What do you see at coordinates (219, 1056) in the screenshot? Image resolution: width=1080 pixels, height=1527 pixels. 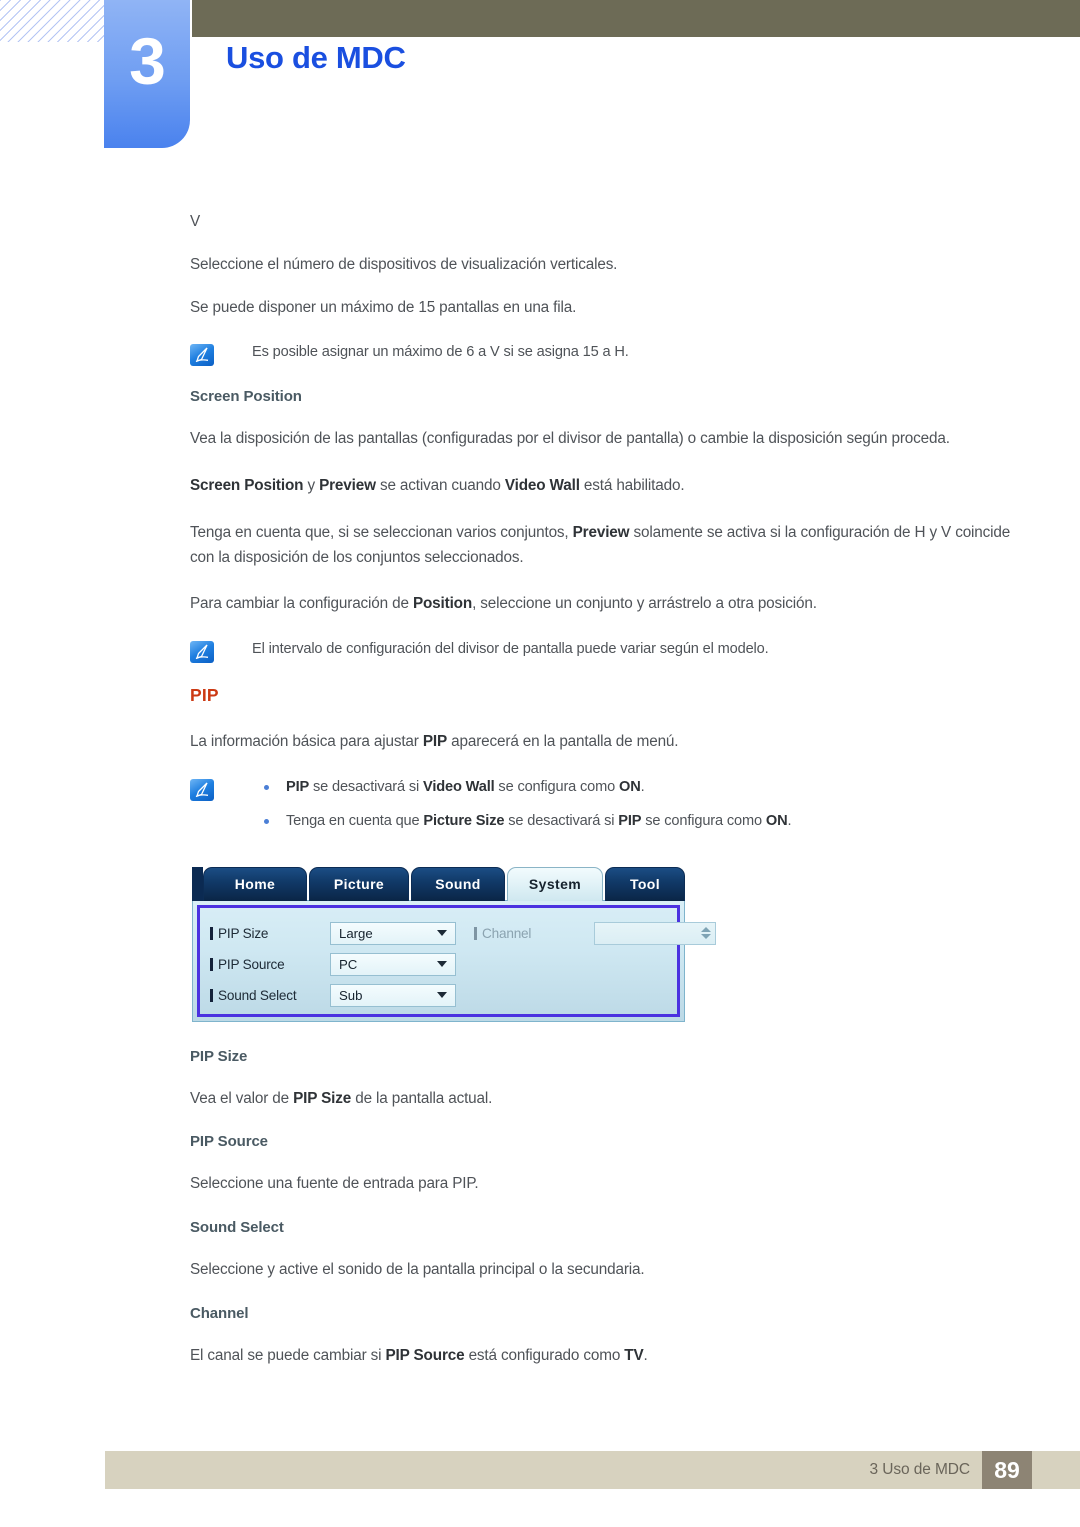 I see `pip-size-heading: PIP Size` at bounding box center [219, 1056].